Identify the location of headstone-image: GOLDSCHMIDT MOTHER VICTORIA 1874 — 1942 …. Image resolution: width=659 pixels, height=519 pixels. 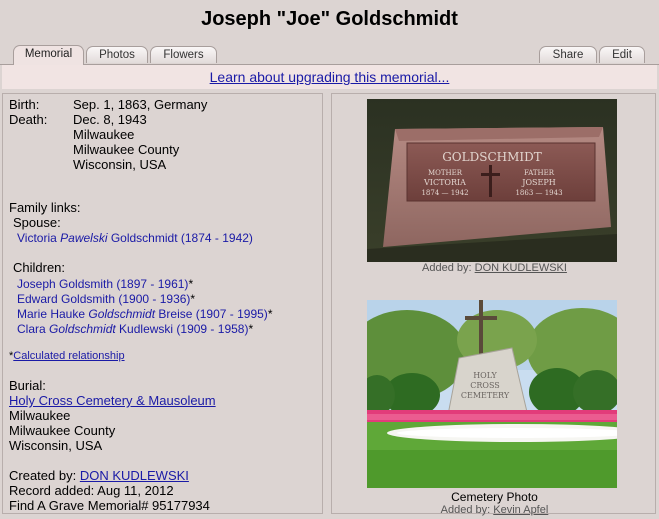
(492, 180).